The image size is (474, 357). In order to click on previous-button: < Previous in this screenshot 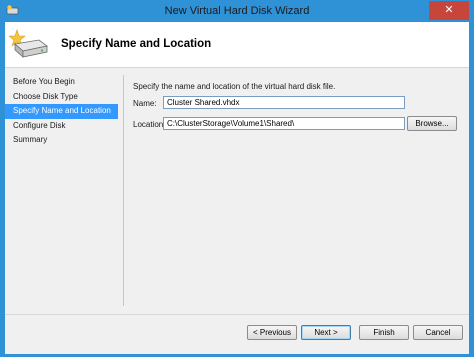, I will do `click(272, 332)`.